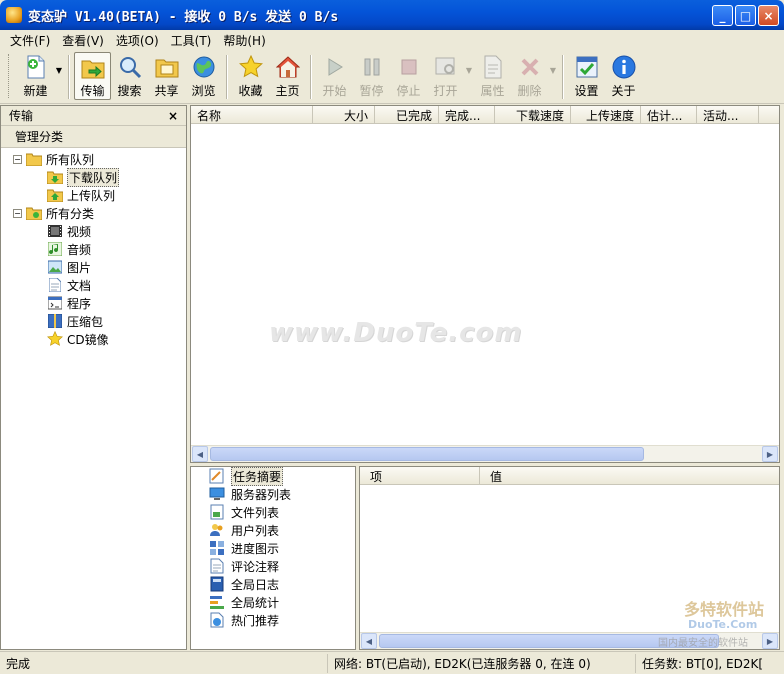  I want to click on stop-button: 停止, so click(408, 76).